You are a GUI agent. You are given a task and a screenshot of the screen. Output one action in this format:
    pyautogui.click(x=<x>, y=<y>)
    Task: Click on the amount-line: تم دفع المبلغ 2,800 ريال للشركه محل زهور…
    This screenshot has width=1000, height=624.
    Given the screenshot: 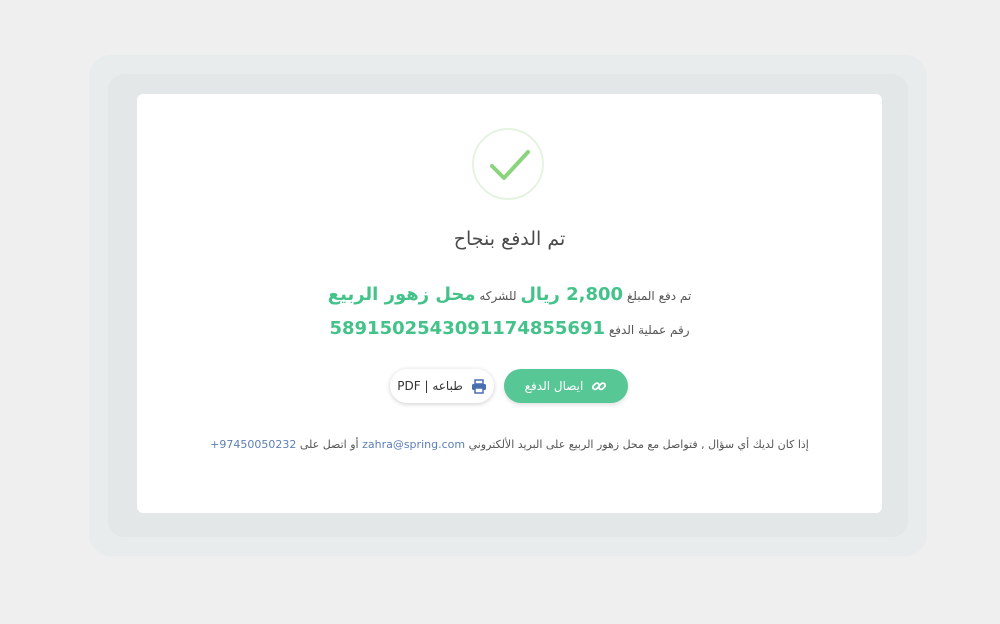 What is the action you would take?
    pyautogui.click(x=509, y=294)
    